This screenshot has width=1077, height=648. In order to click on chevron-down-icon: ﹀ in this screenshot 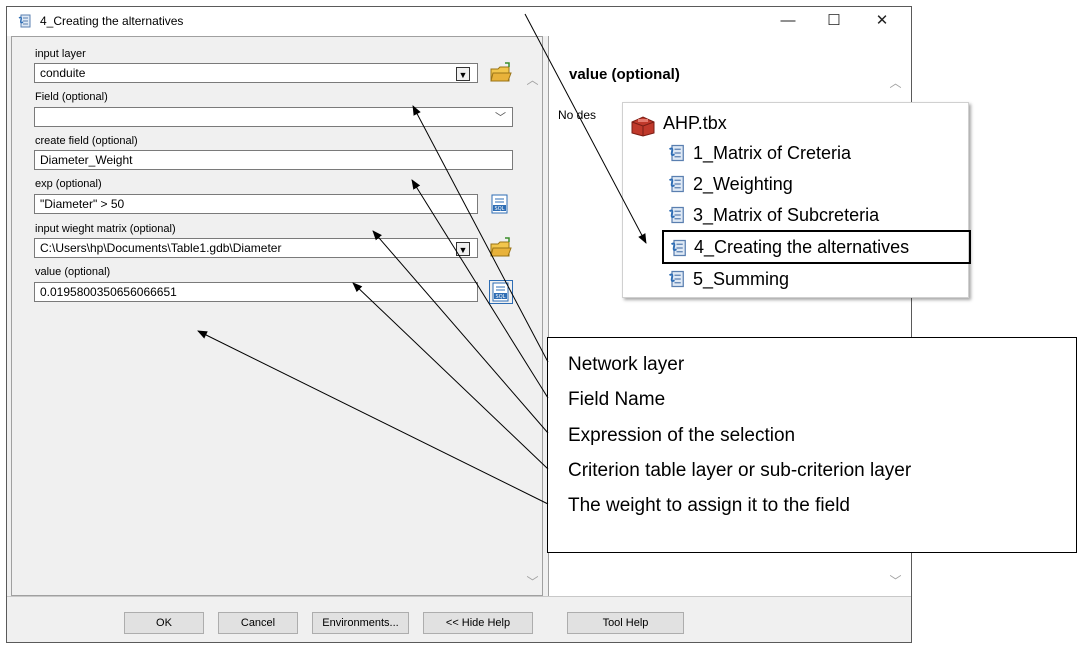, I will do `click(500, 118)`.